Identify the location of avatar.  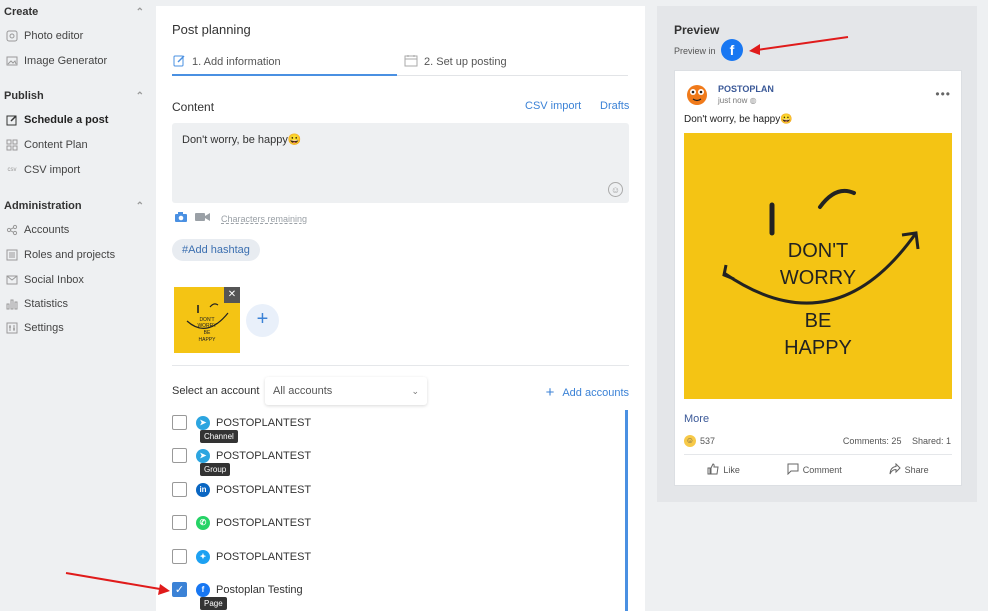
(697, 94).